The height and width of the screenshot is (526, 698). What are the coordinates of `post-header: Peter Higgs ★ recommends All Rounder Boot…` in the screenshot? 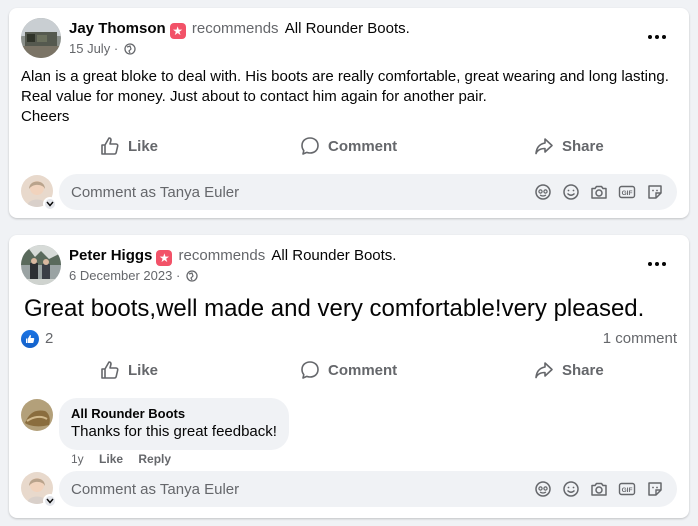 It's located at (232, 256).